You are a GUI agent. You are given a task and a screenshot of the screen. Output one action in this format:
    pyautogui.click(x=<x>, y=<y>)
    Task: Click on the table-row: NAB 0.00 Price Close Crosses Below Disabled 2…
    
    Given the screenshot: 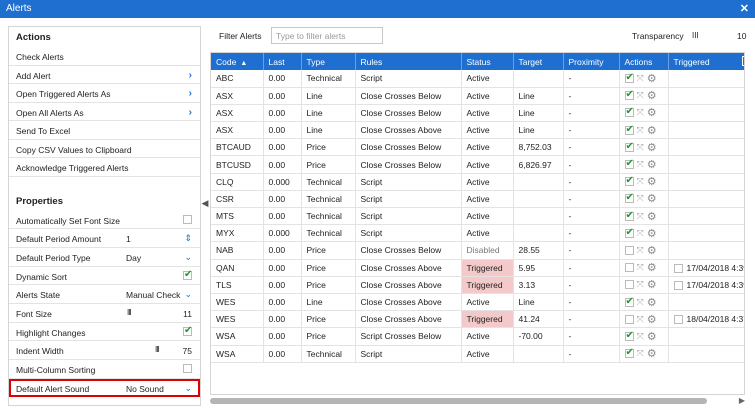 What is the action you would take?
    pyautogui.click(x=477, y=250)
    